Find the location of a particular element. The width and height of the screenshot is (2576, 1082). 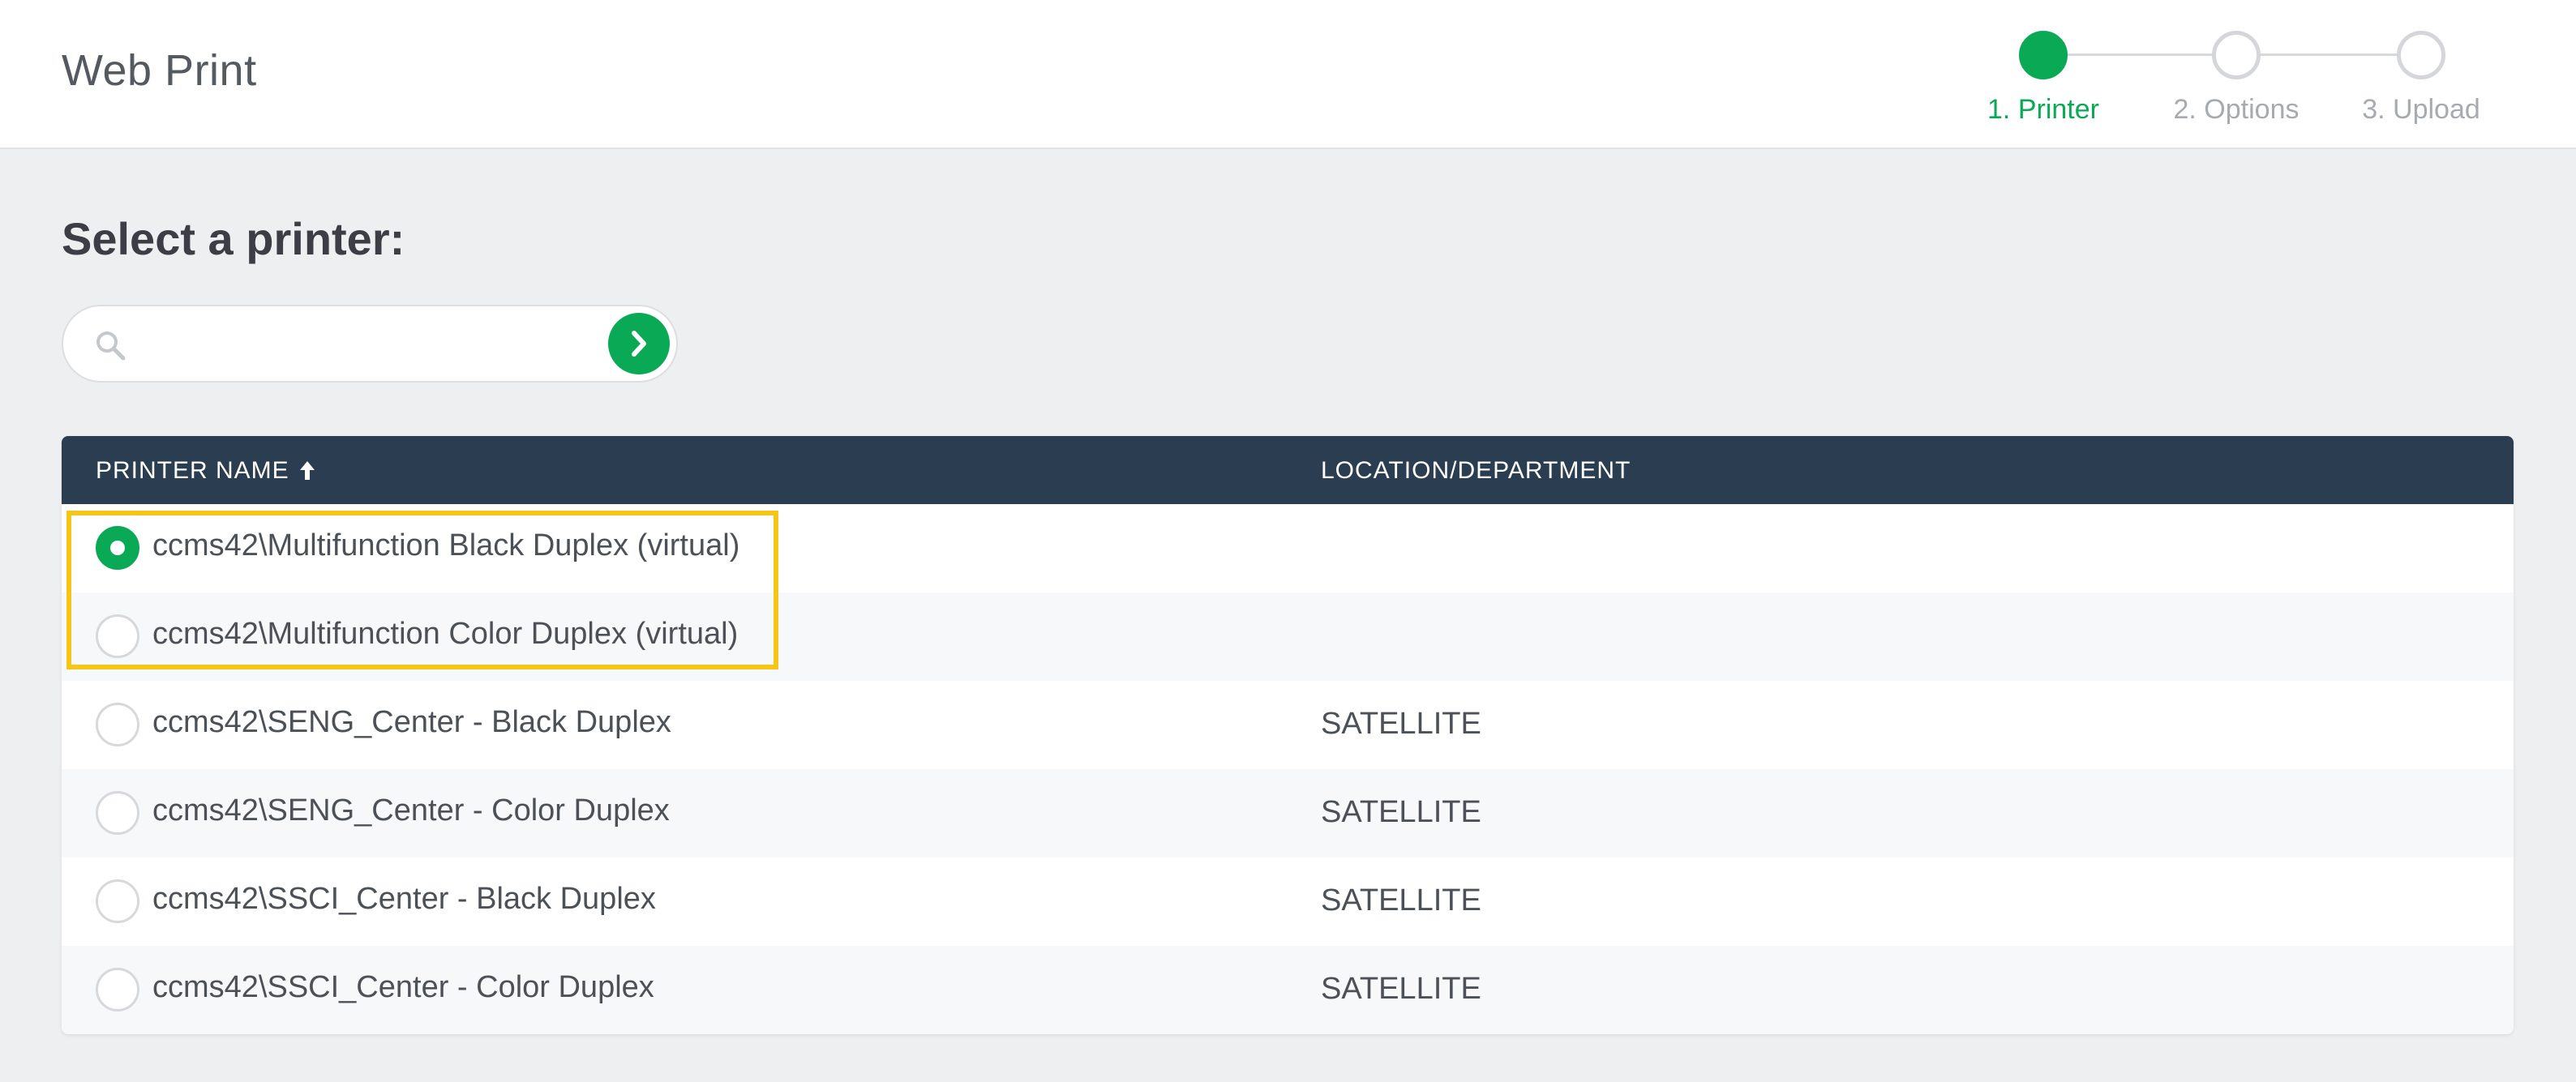

printer-name-cell: ccms42\SSCI_Center - Black Duplex is located at coordinates (404, 899).